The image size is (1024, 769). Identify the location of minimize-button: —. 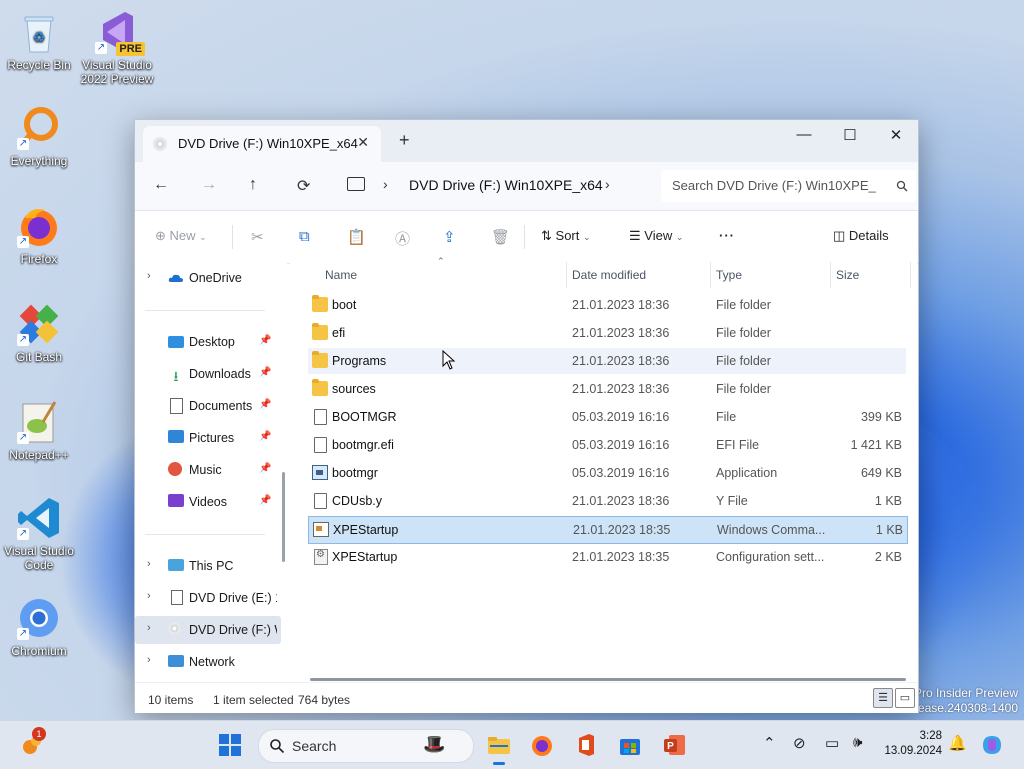
(804, 134).